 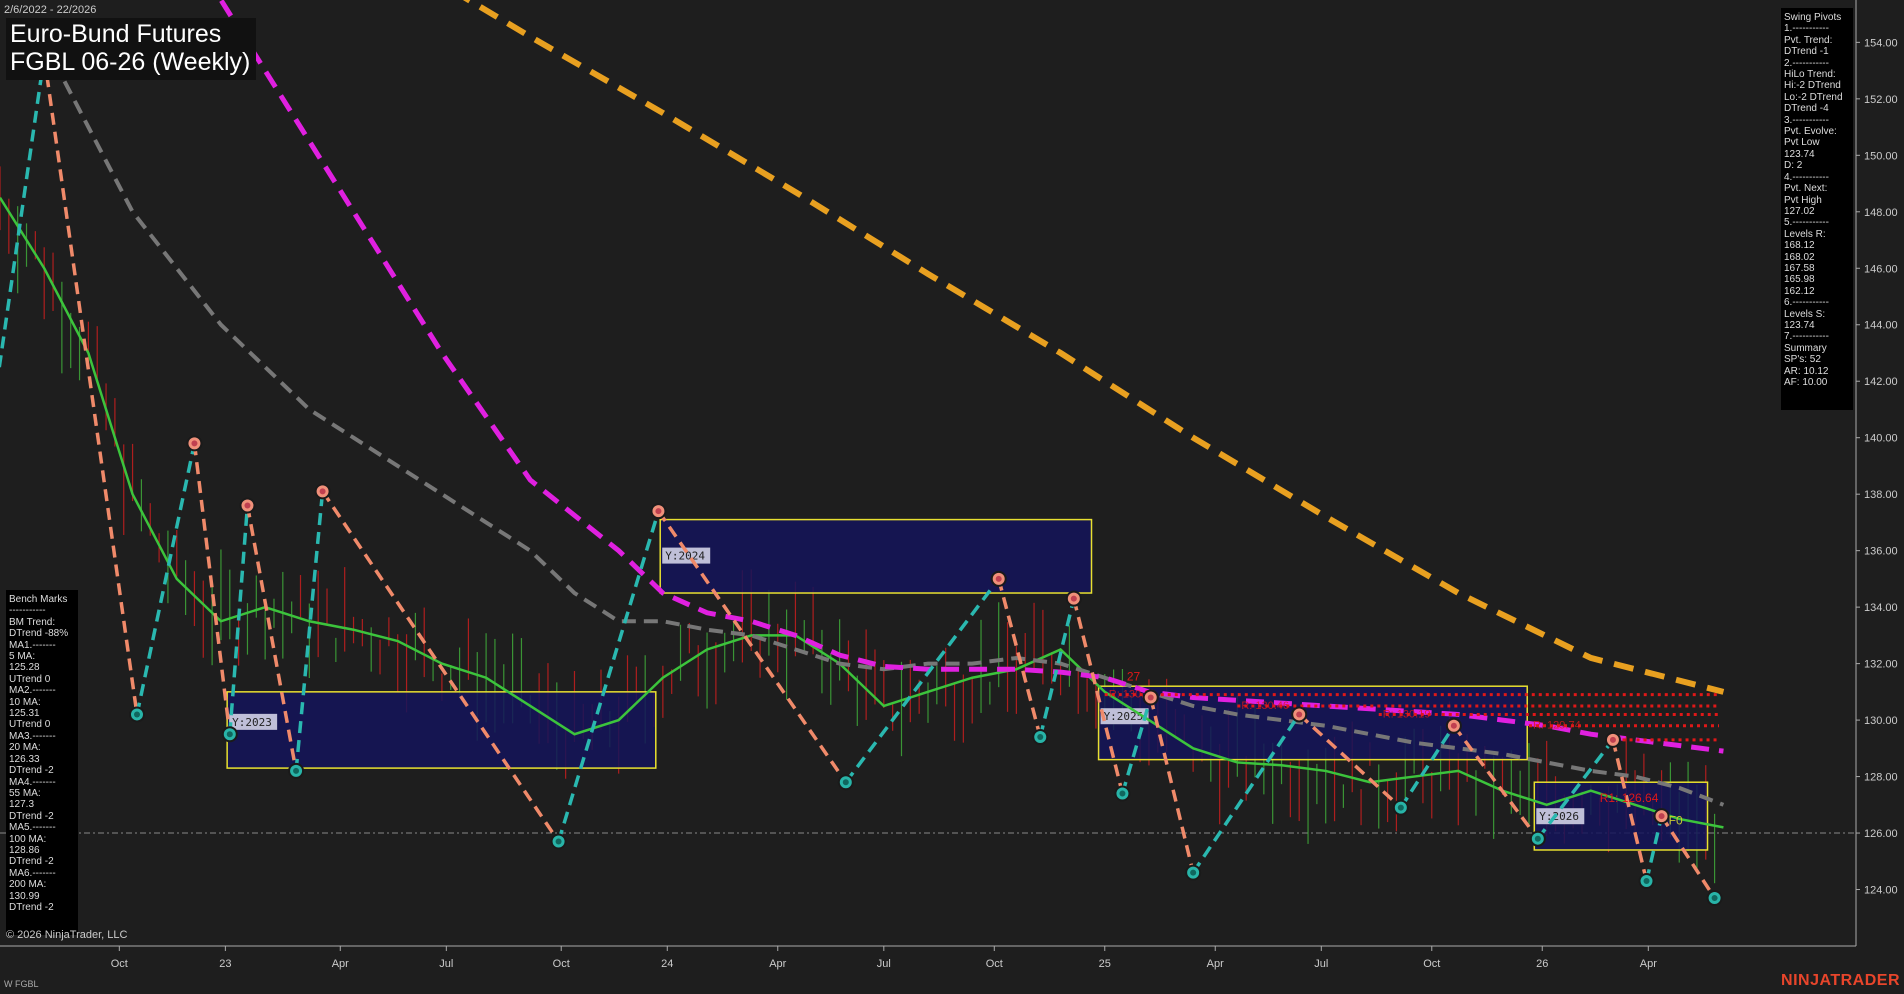 What do you see at coordinates (24, 759) in the screenshot?
I see `bench_panel-line: 126.33` at bounding box center [24, 759].